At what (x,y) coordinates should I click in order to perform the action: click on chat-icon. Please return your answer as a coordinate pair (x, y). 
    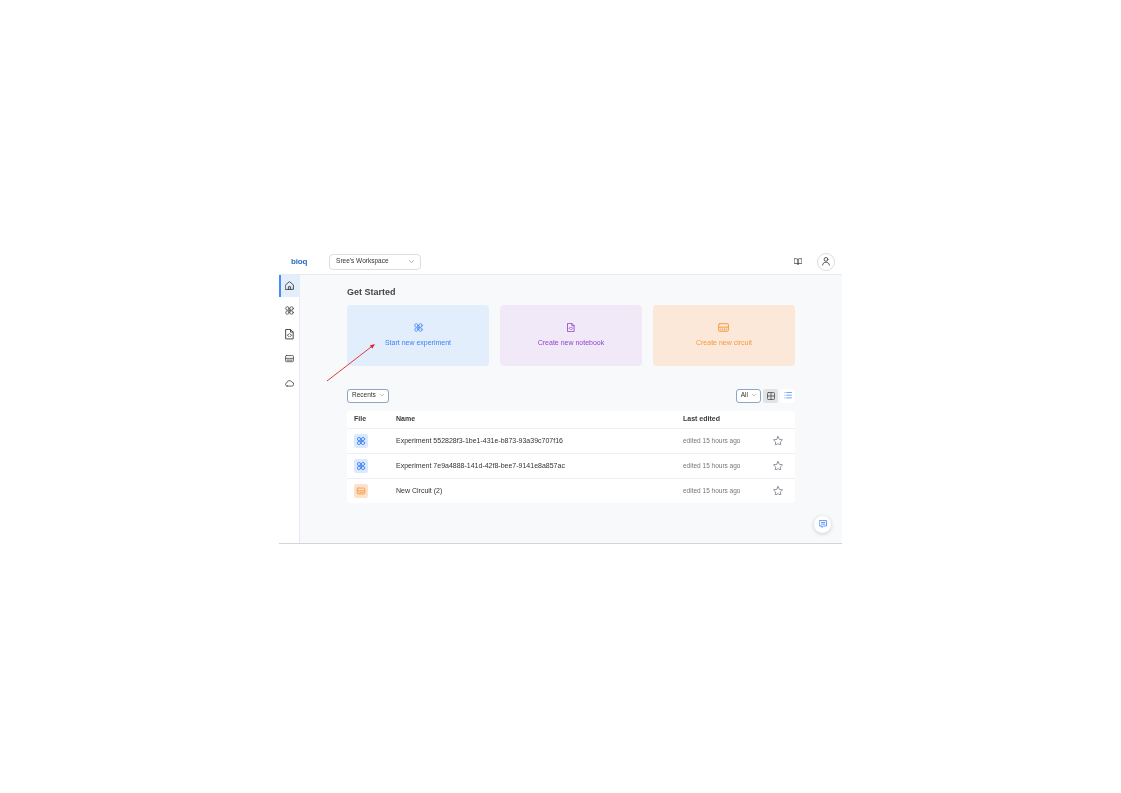
    Looking at the image, I should click on (822, 524).